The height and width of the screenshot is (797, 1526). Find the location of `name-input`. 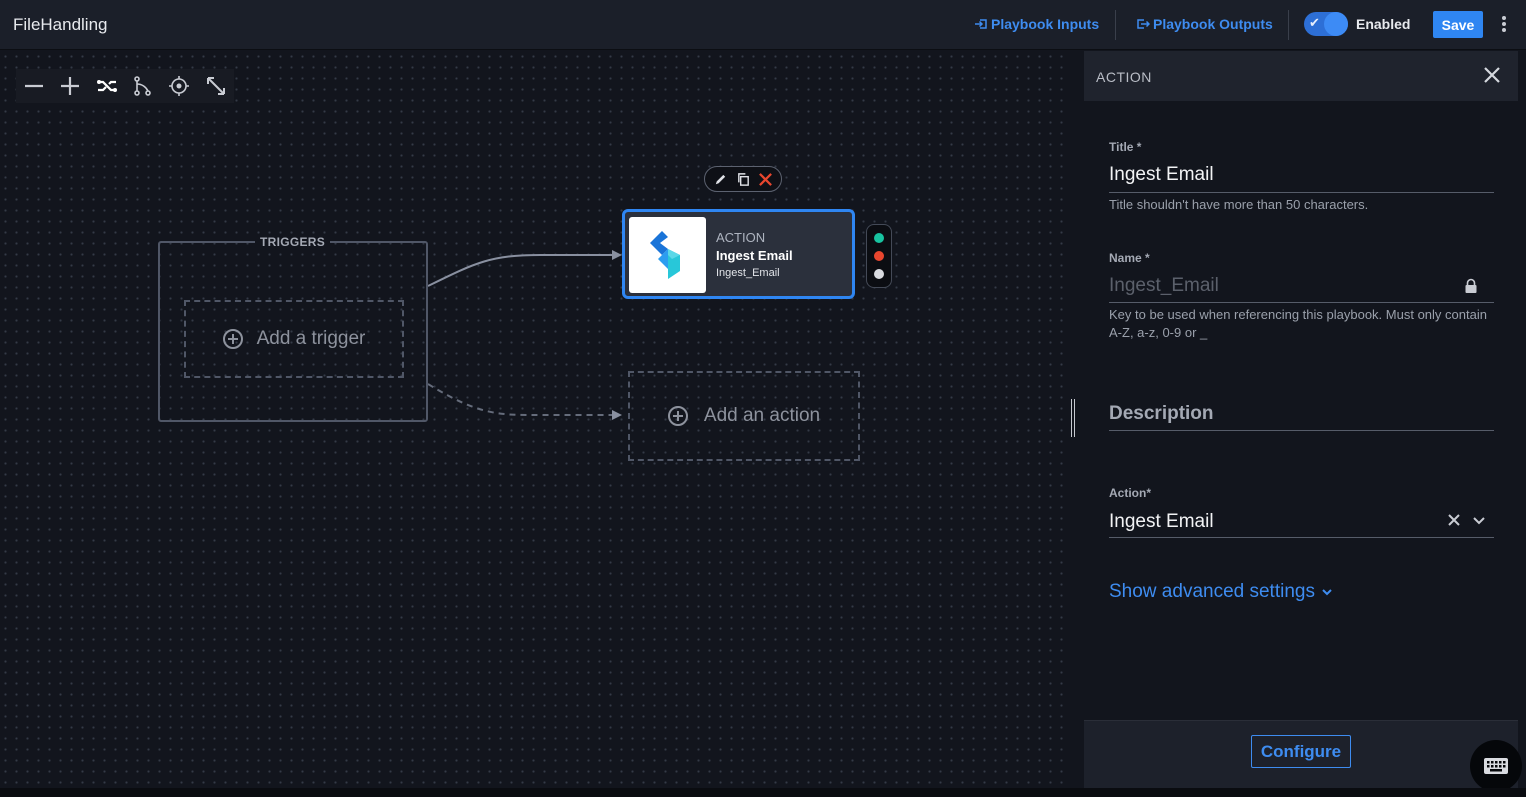

name-input is located at coordinates (1289, 286).